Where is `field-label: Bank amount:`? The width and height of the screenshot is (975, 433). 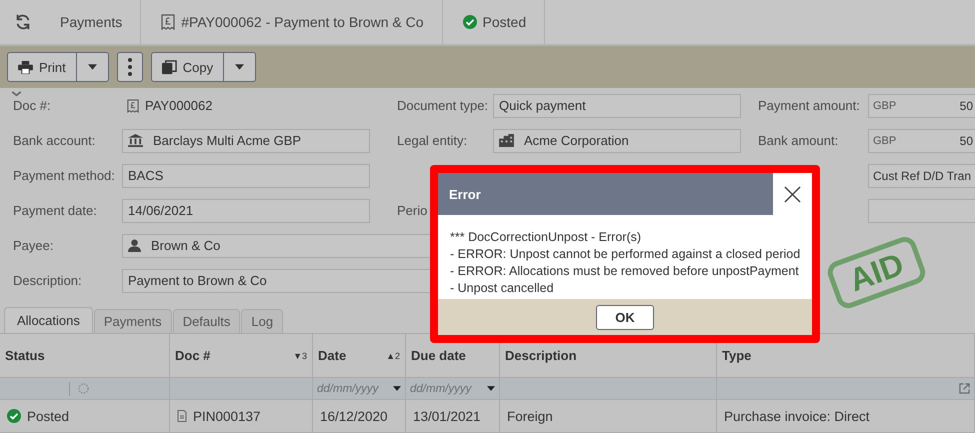
field-label: Bank amount: is located at coordinates (798, 140).